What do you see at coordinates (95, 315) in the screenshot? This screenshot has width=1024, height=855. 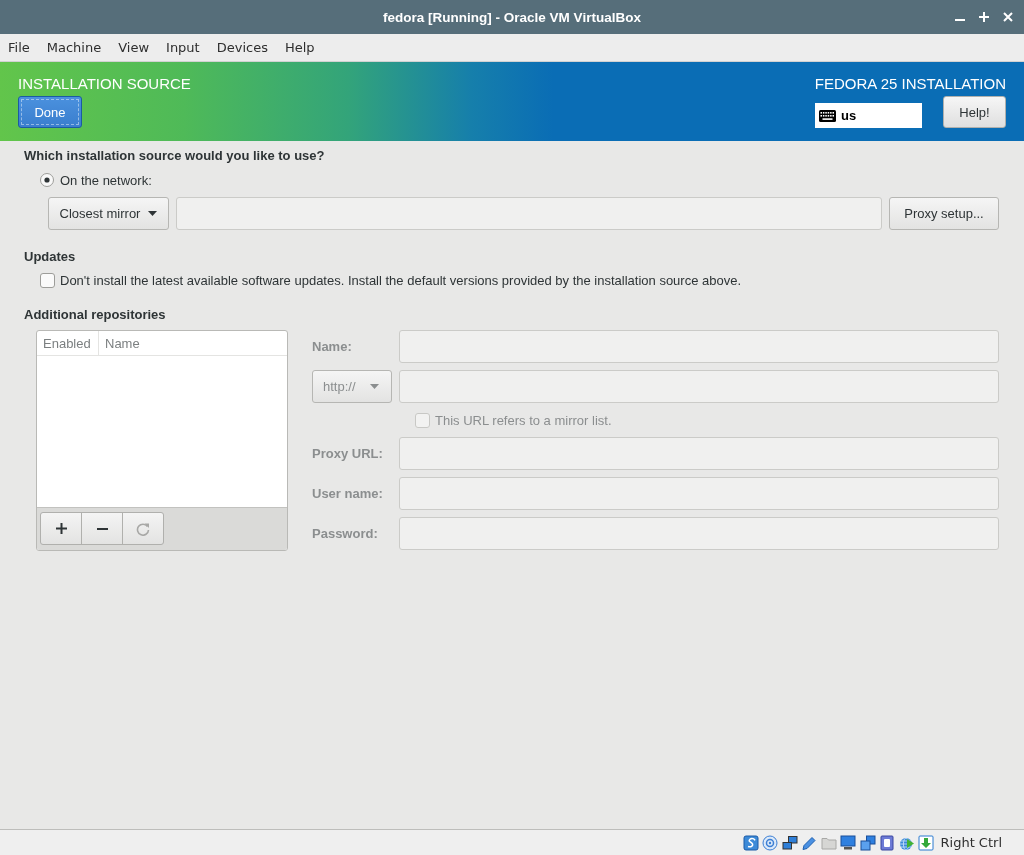 I see `section-heading: Additional repositories` at bounding box center [95, 315].